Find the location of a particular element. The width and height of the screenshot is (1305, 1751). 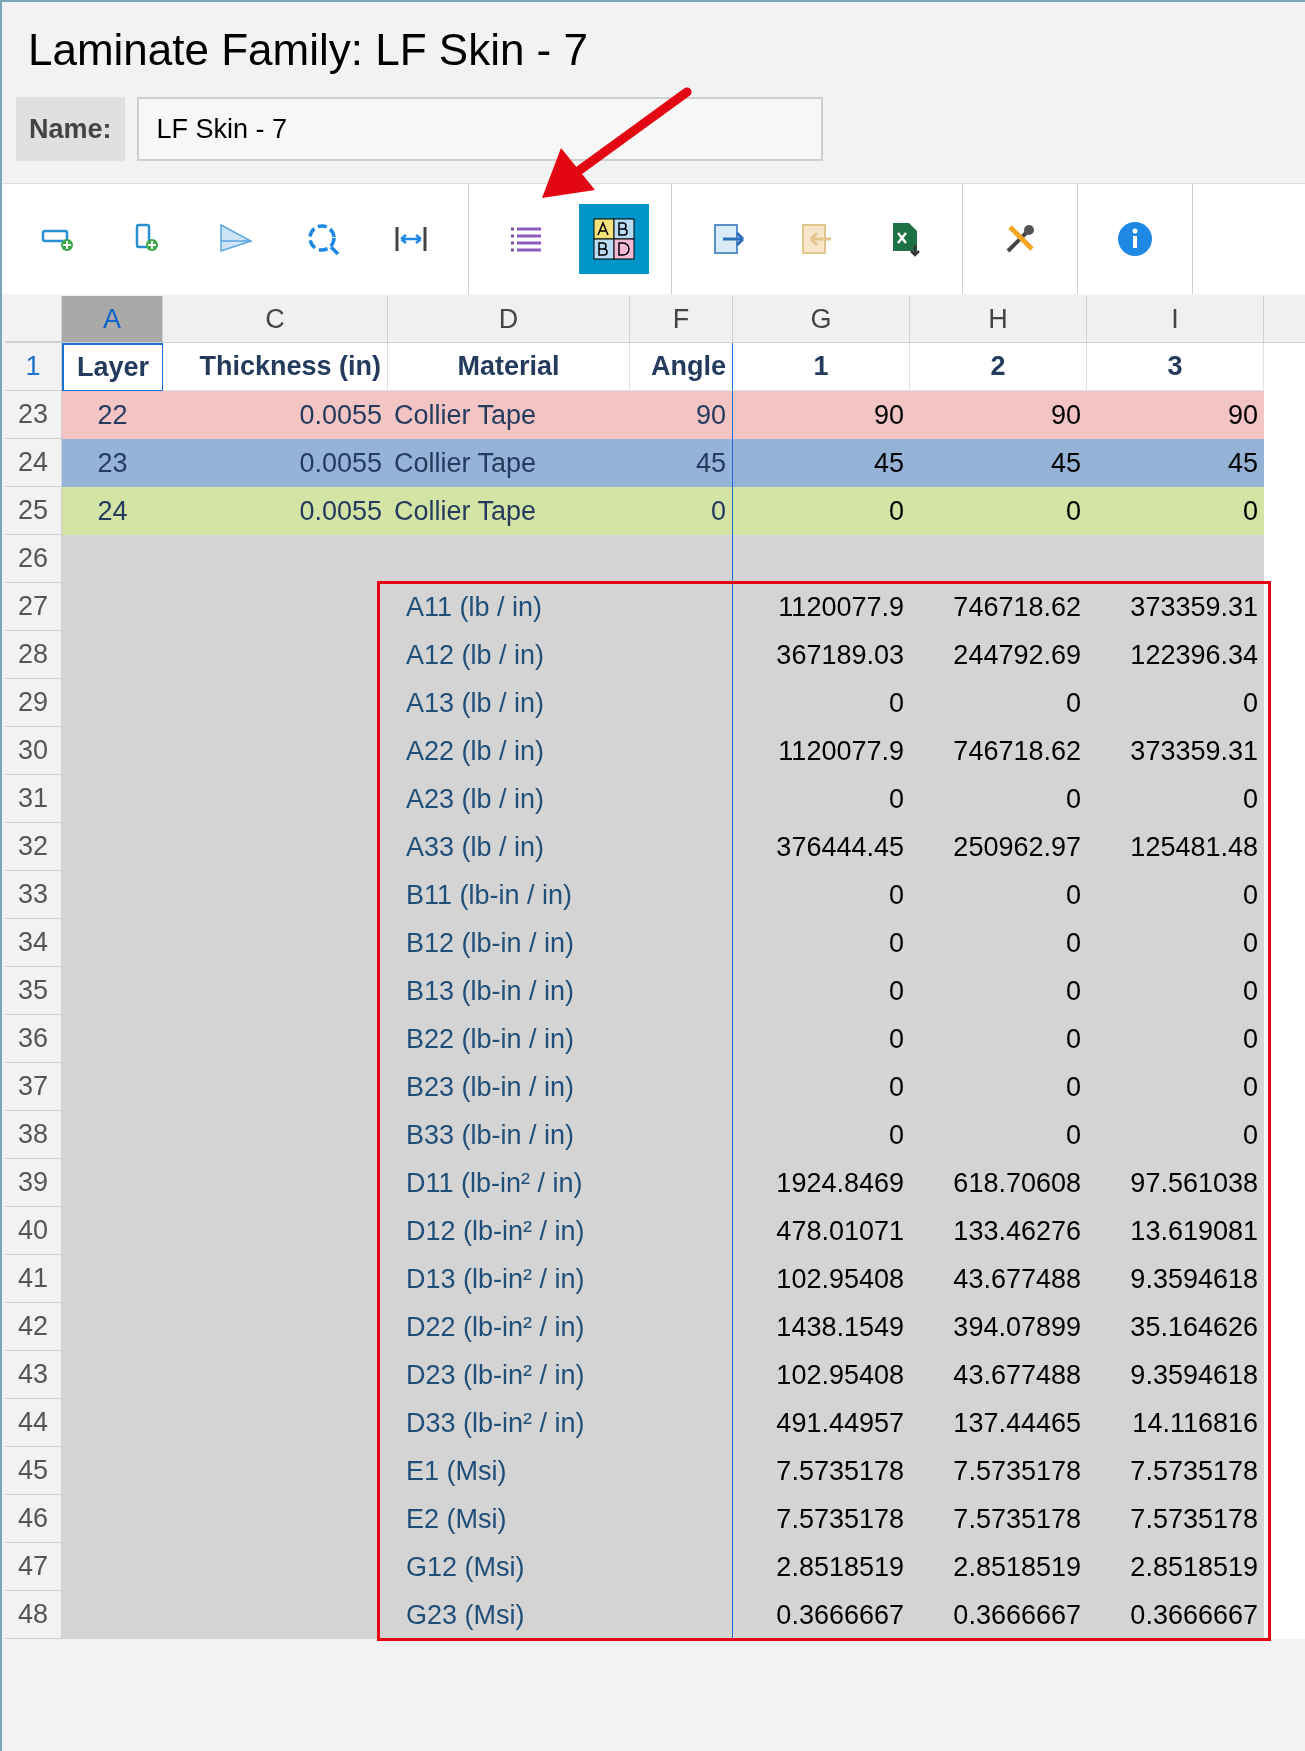

table-cell-text: 394.07899 is located at coordinates (1017, 1327).